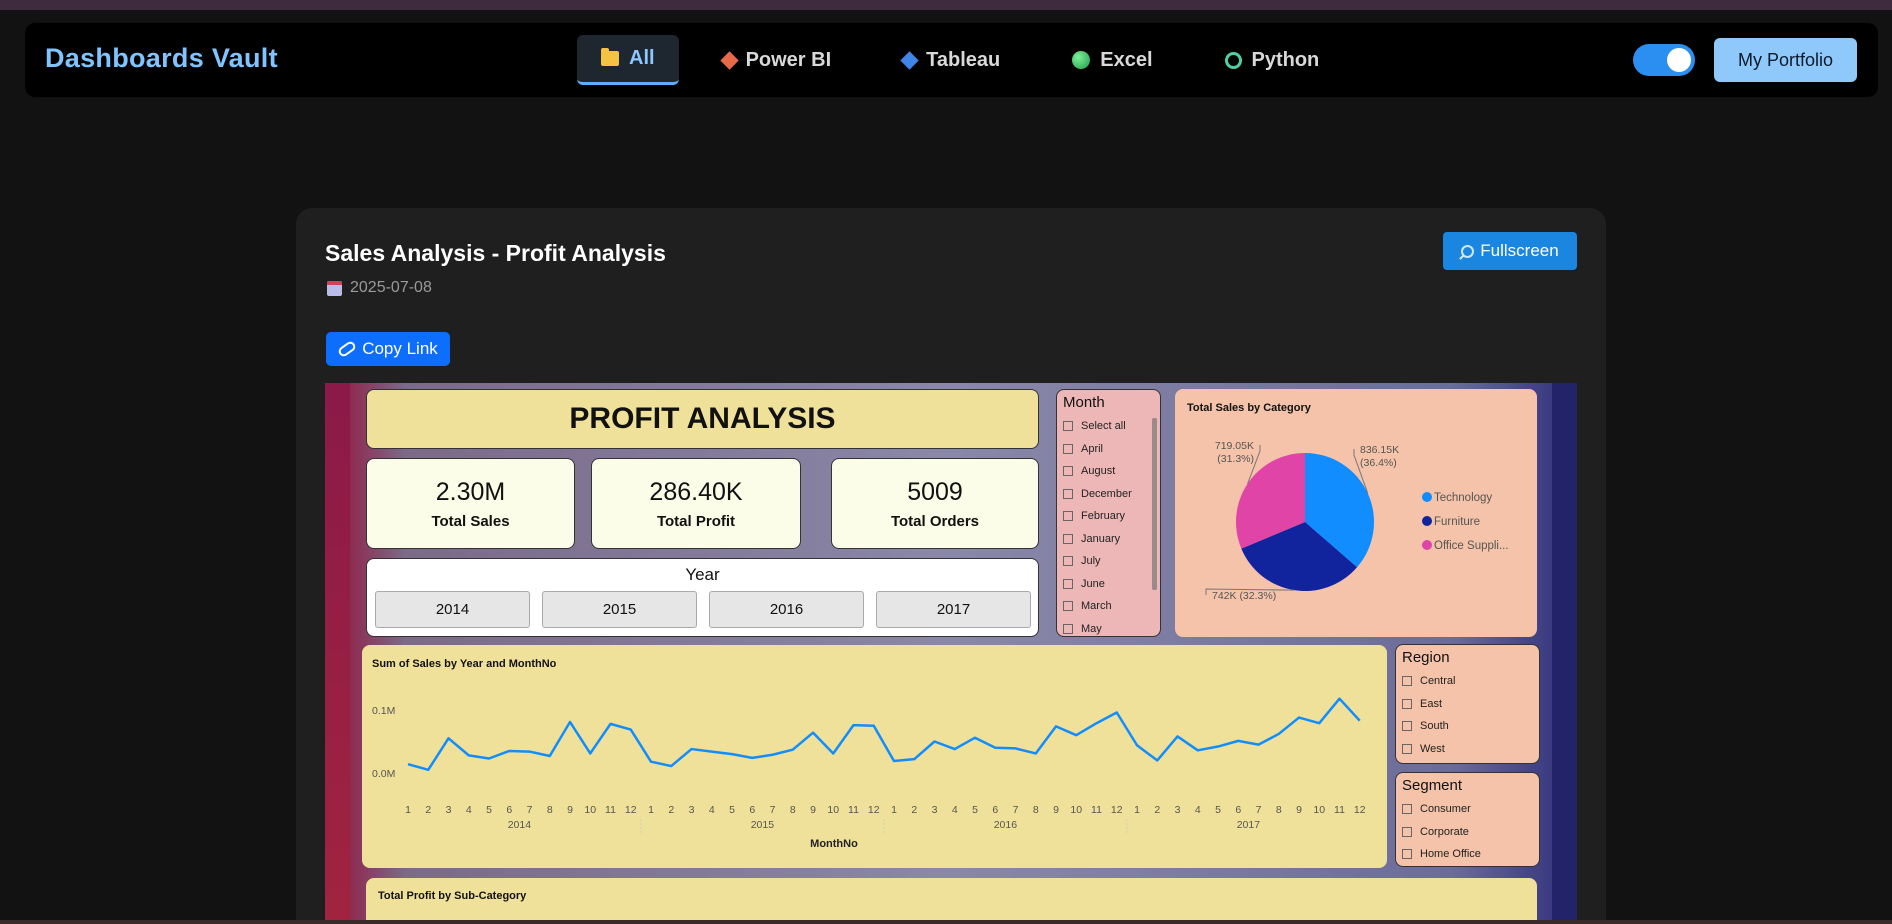 This screenshot has height=924, width=1892. What do you see at coordinates (1108, 449) in the screenshot?
I see `month-option: April` at bounding box center [1108, 449].